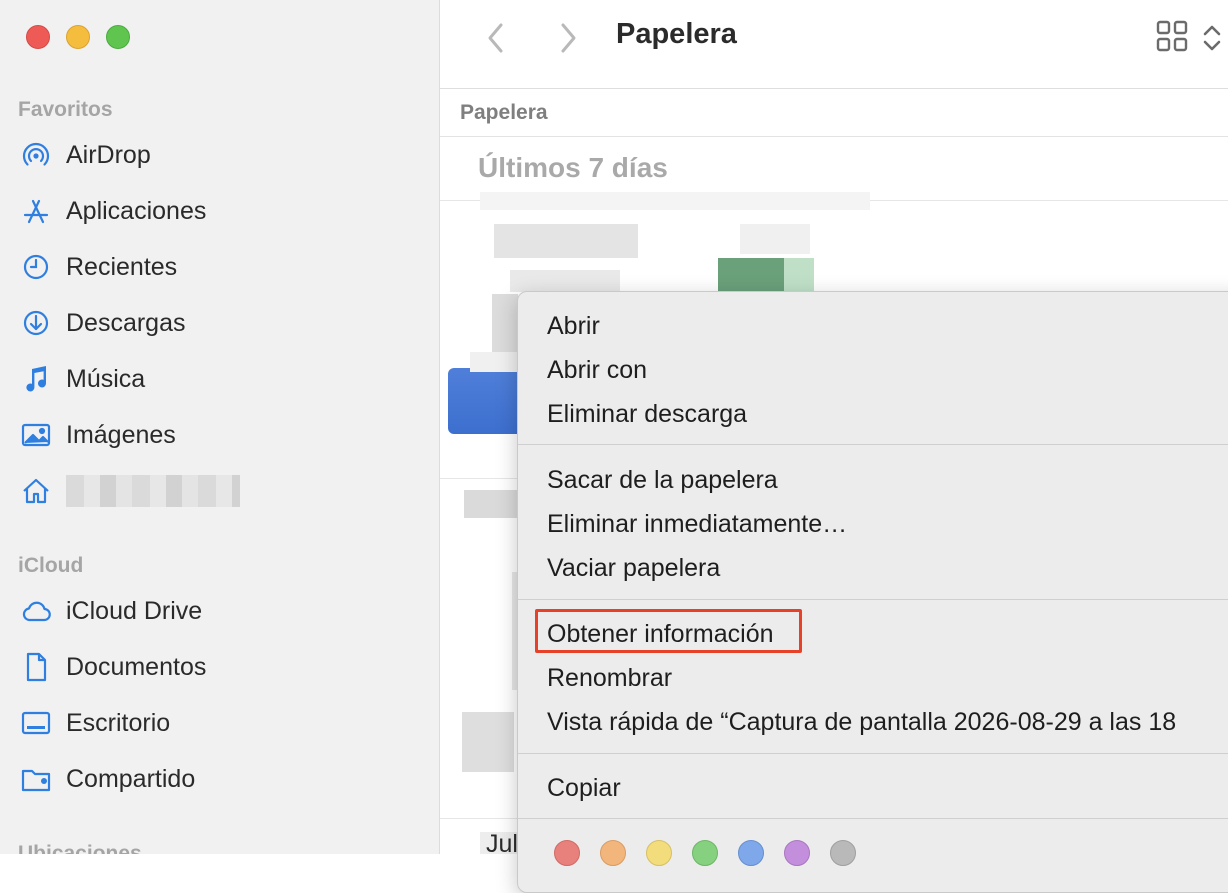  Describe the element at coordinates (613, 853) in the screenshot. I see `tag-orange` at that location.